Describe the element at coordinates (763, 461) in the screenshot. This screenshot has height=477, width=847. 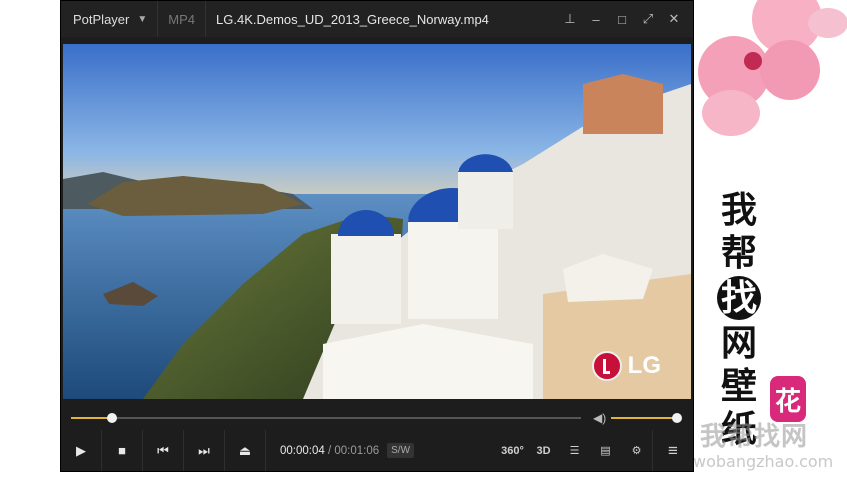
I see `watermark-url: wobangzhao.com` at that location.